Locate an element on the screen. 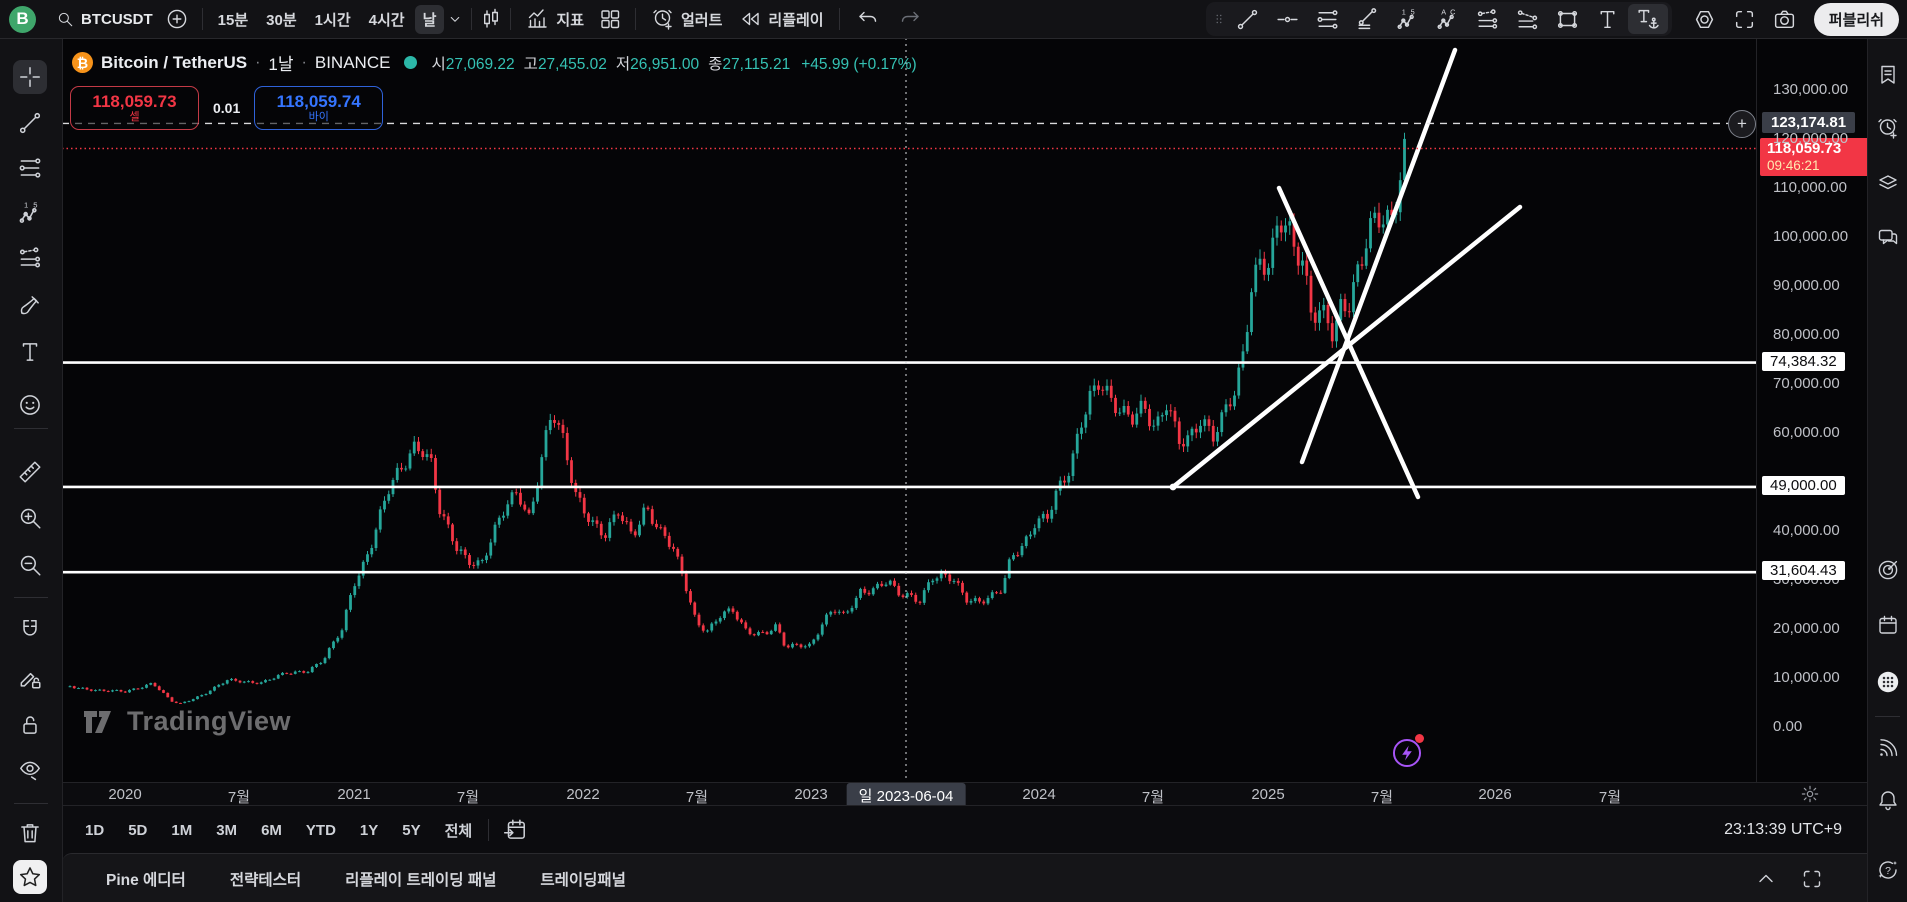 This screenshot has height=902, width=1907. interval-4시간: 4시간 is located at coordinates (387, 19).